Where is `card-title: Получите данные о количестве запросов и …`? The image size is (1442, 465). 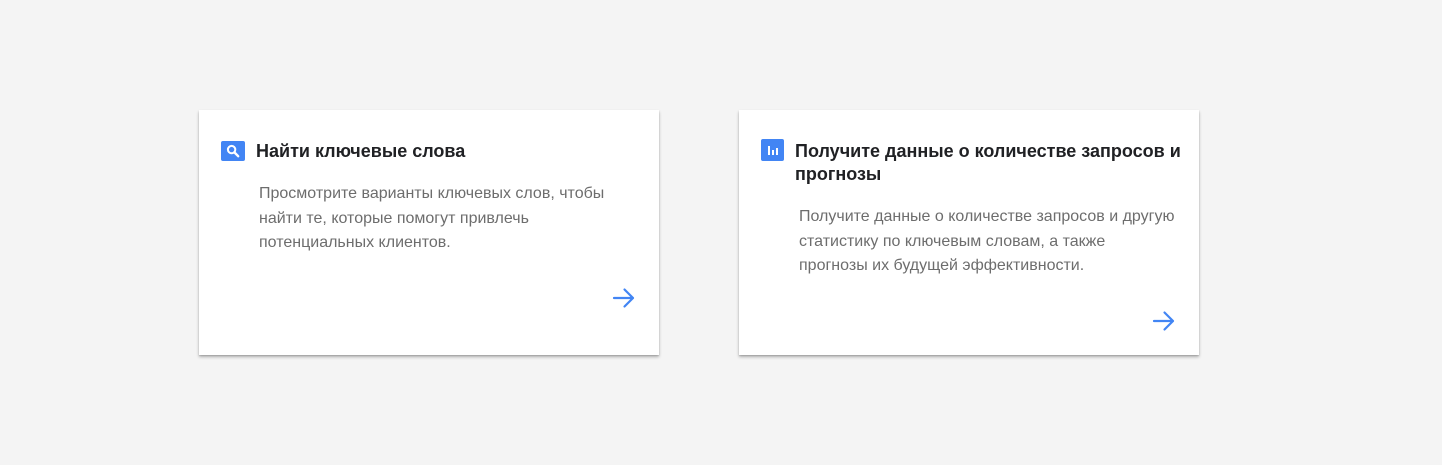 card-title: Получите данные о количестве запросов и … is located at coordinates (988, 162).